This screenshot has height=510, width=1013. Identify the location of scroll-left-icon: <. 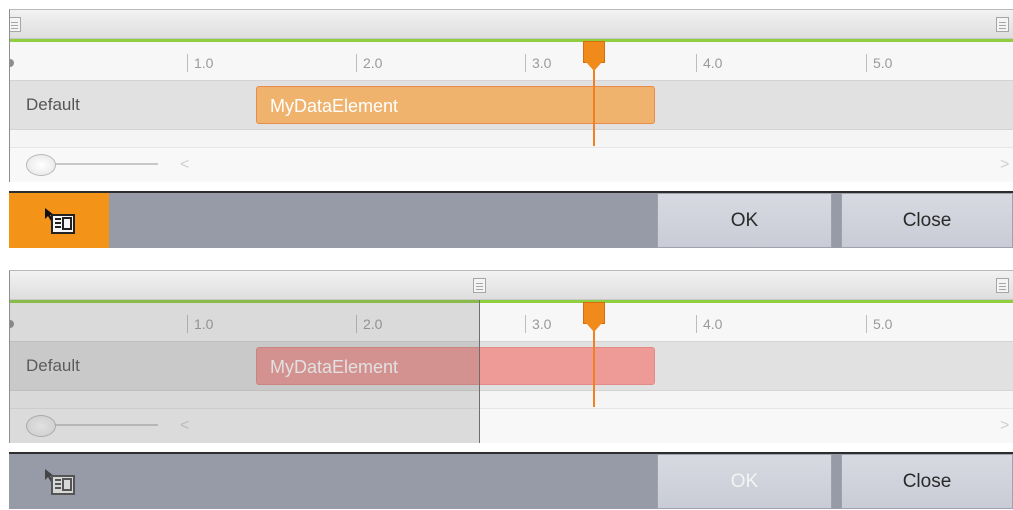
(184, 165).